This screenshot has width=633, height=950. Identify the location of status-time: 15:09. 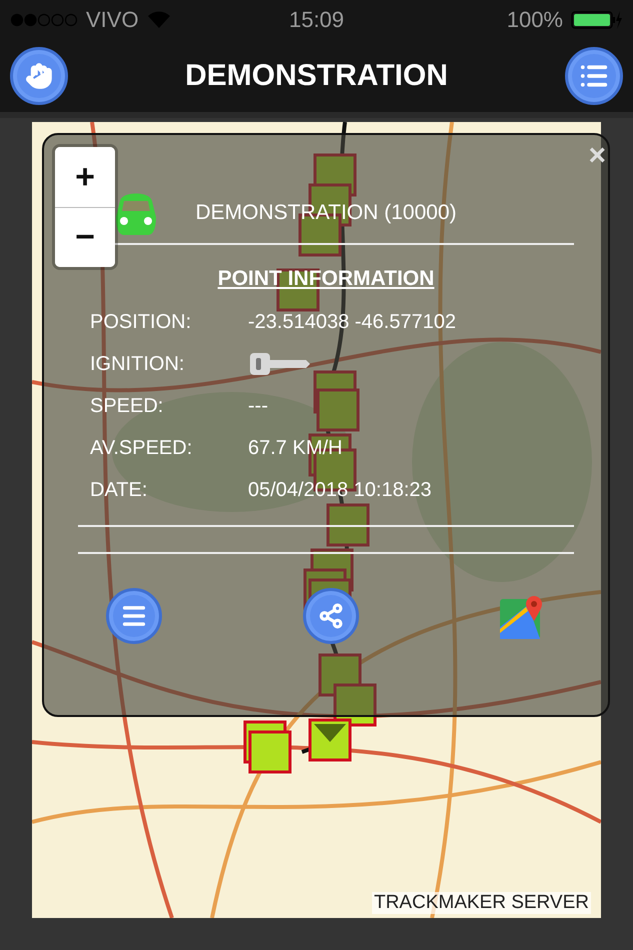
(316, 20).